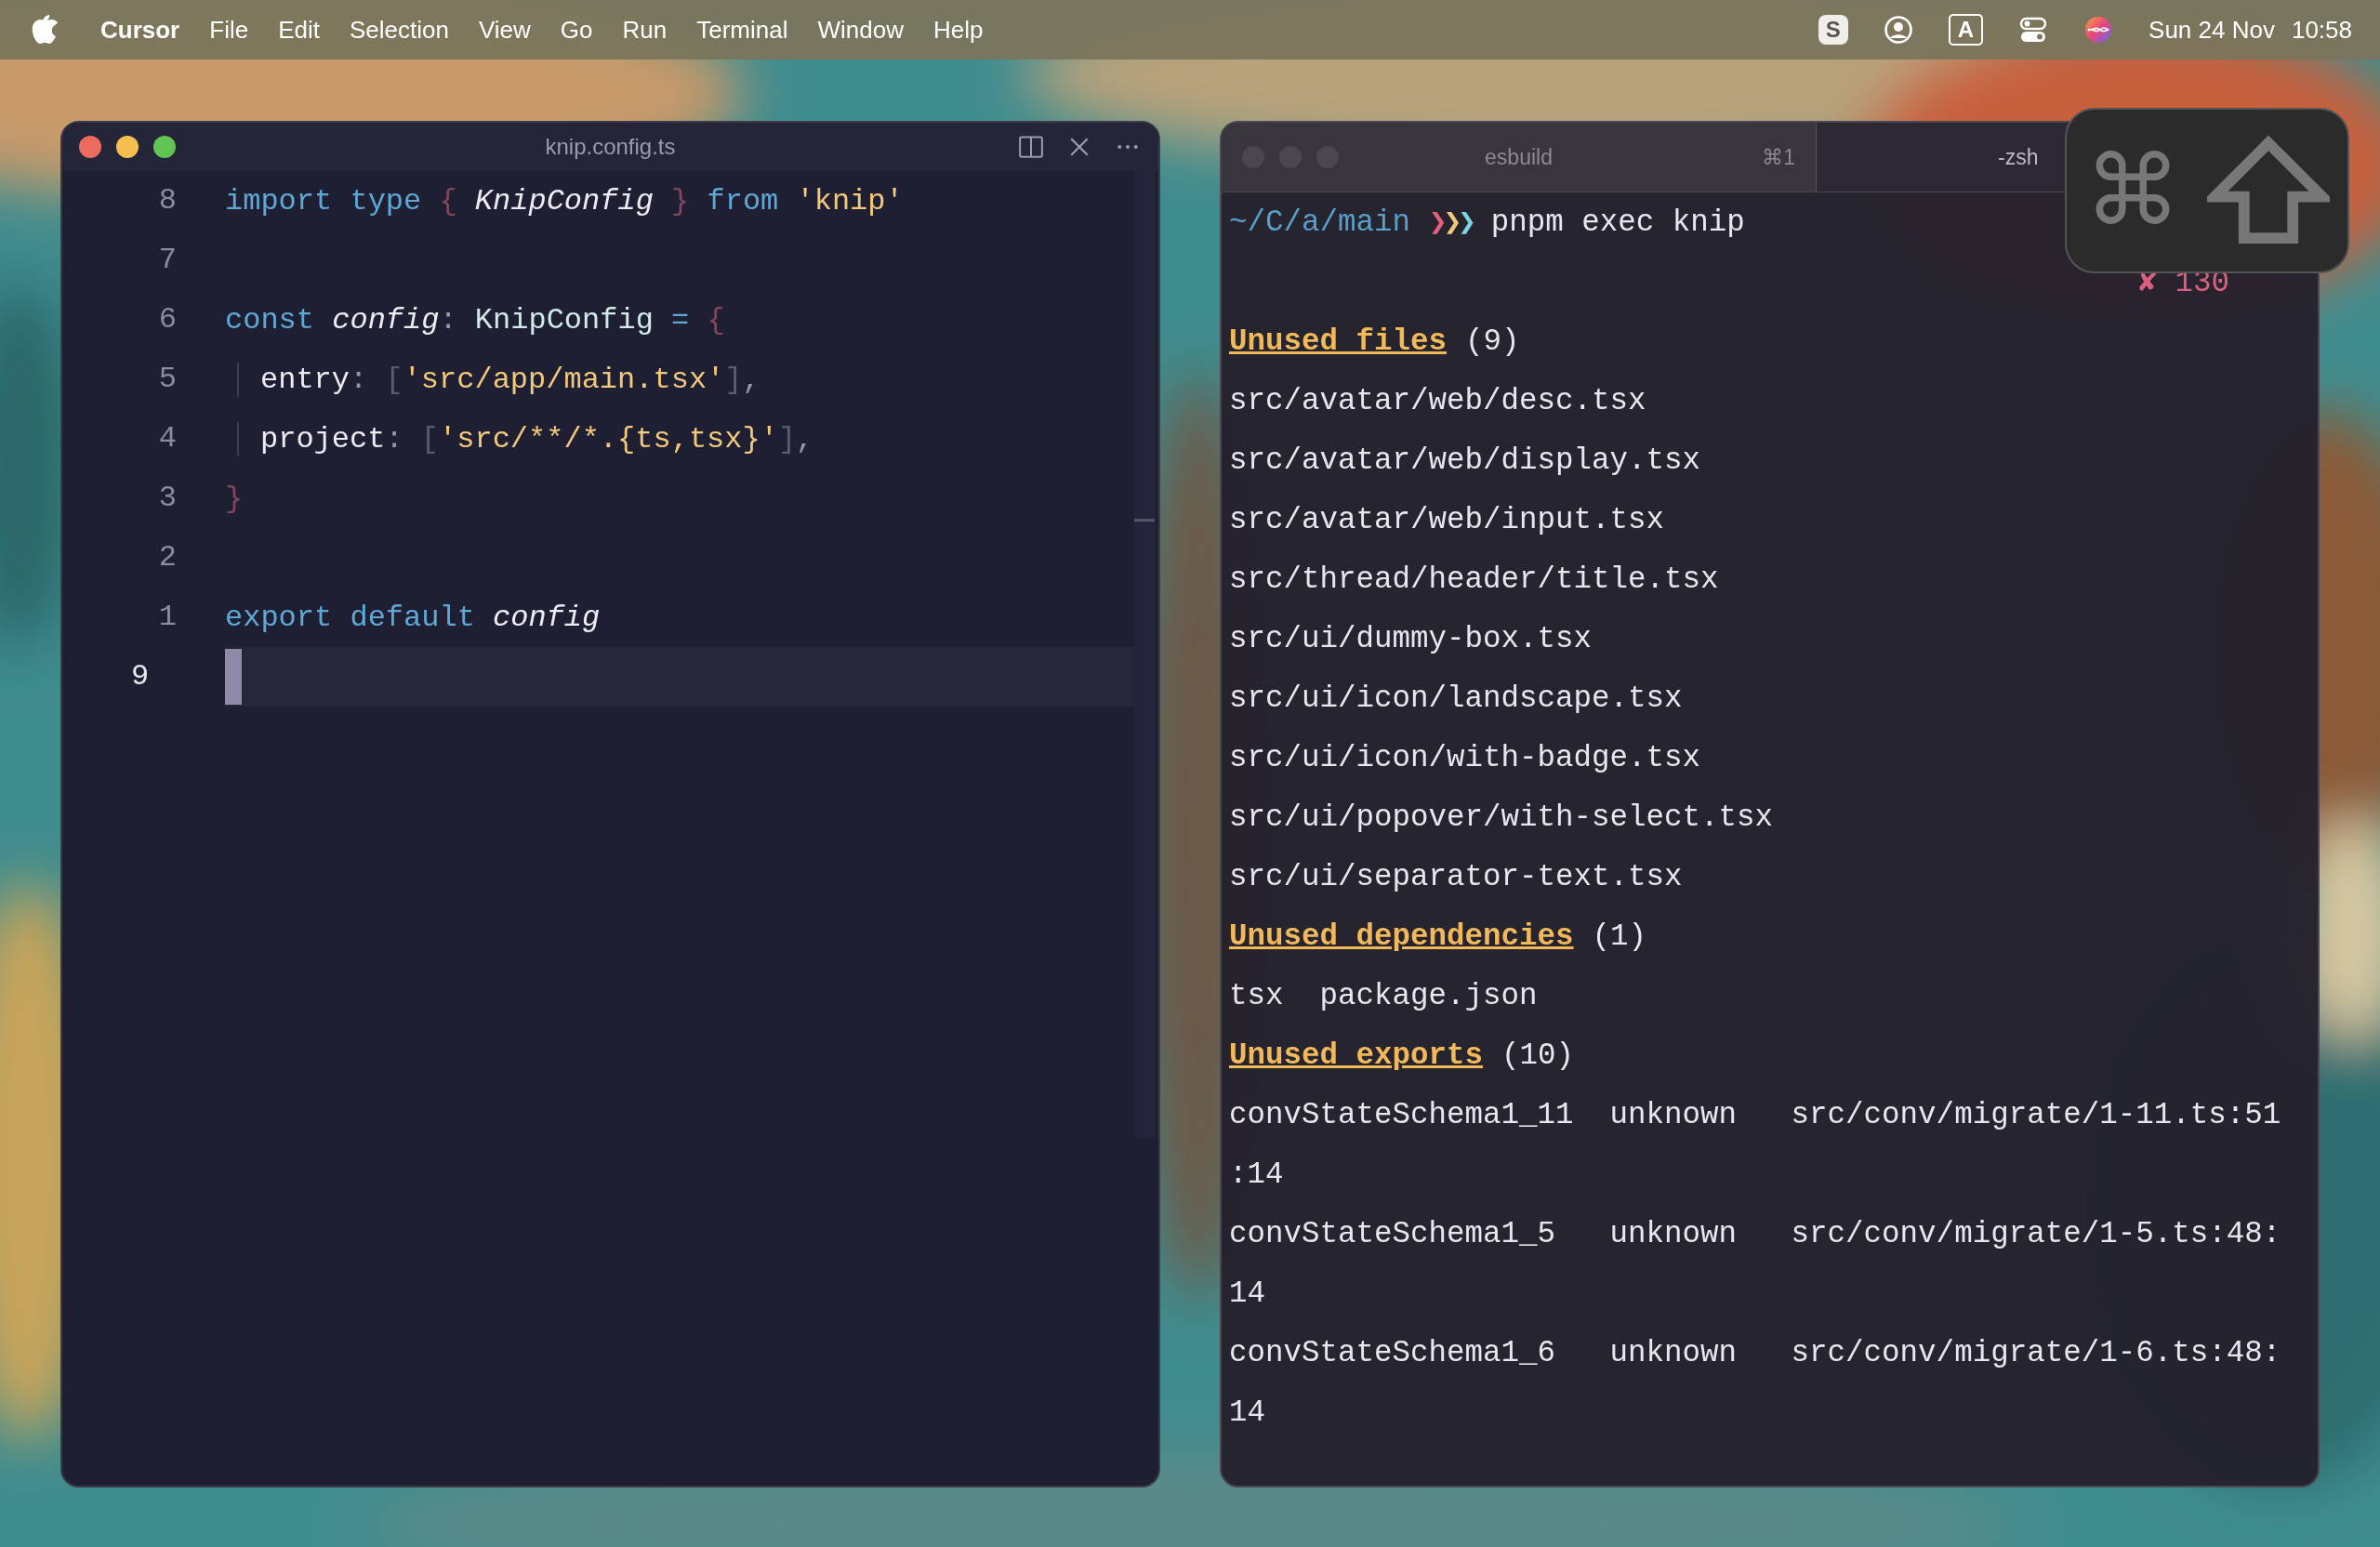 The height and width of the screenshot is (1547, 2380). What do you see at coordinates (167, 379) in the screenshot?
I see `line-number: 5` at bounding box center [167, 379].